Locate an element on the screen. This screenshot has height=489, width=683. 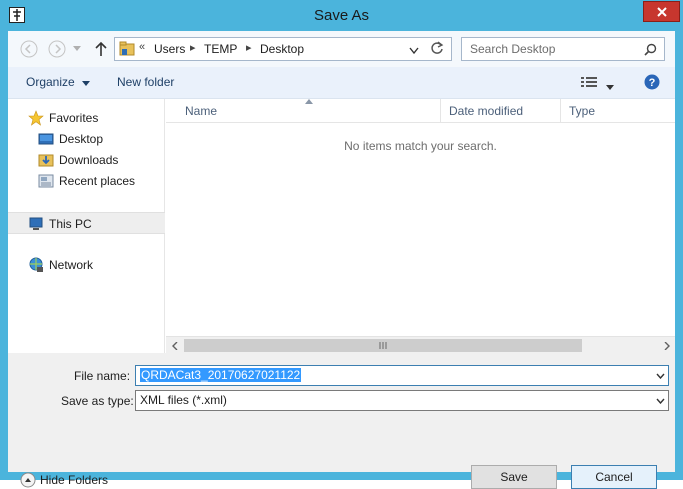
address-bar: « Users ▸ TEMP ▸ Desktop is located at coordinates (283, 49).